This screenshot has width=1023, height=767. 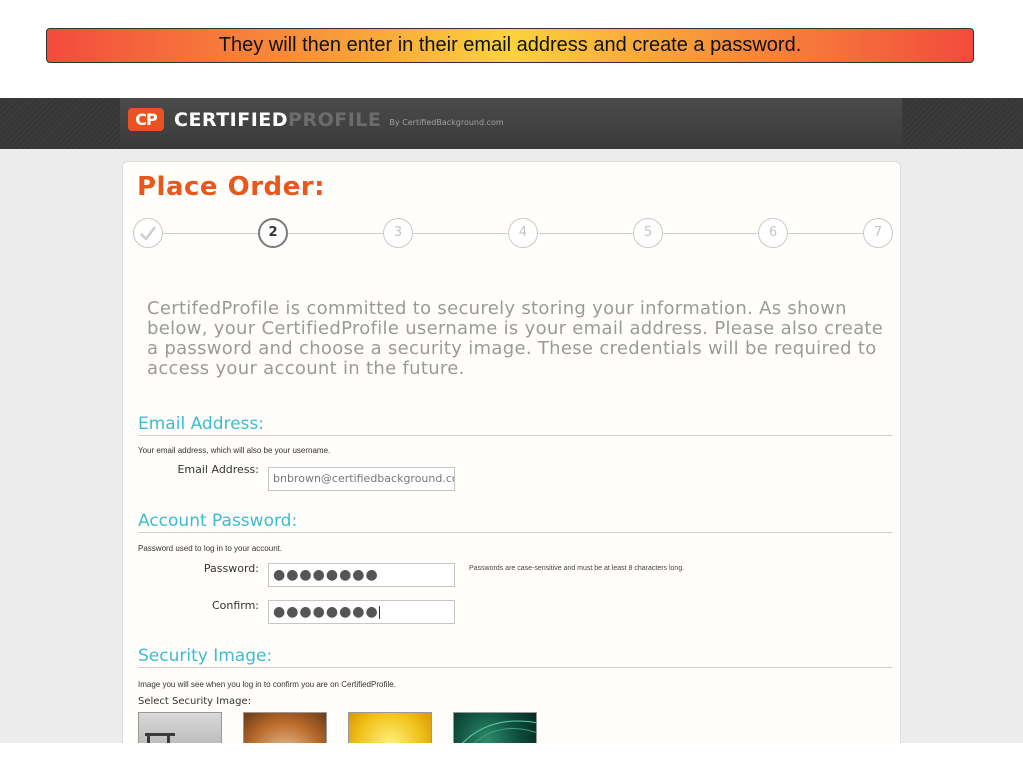 I want to click on confirm-value: ●●●●●●●●, so click(x=326, y=612).